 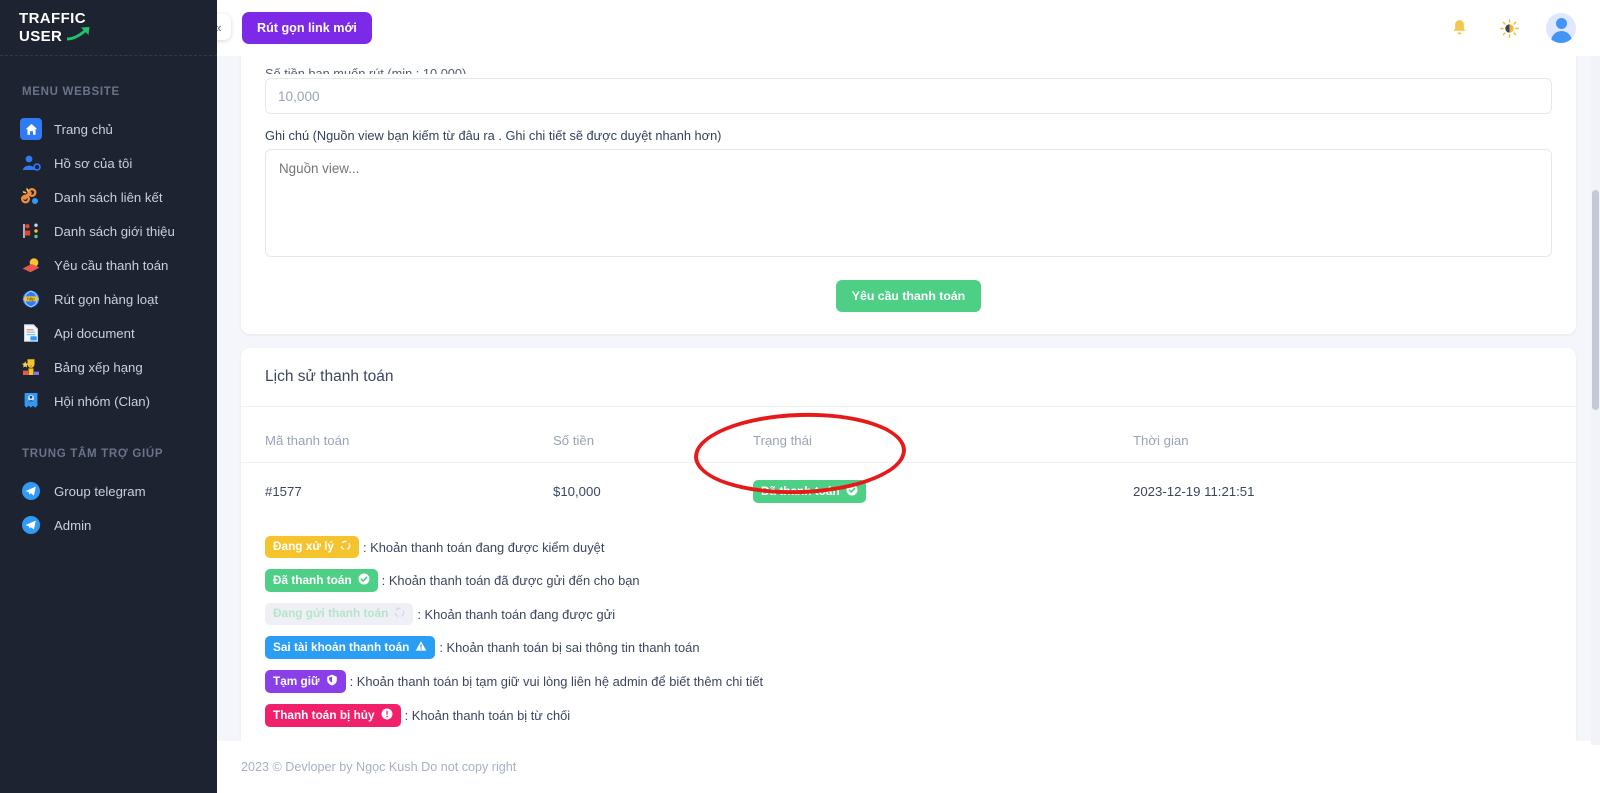 I want to click on sidebar-section-website: MENU WEBSITE, so click(x=71, y=92).